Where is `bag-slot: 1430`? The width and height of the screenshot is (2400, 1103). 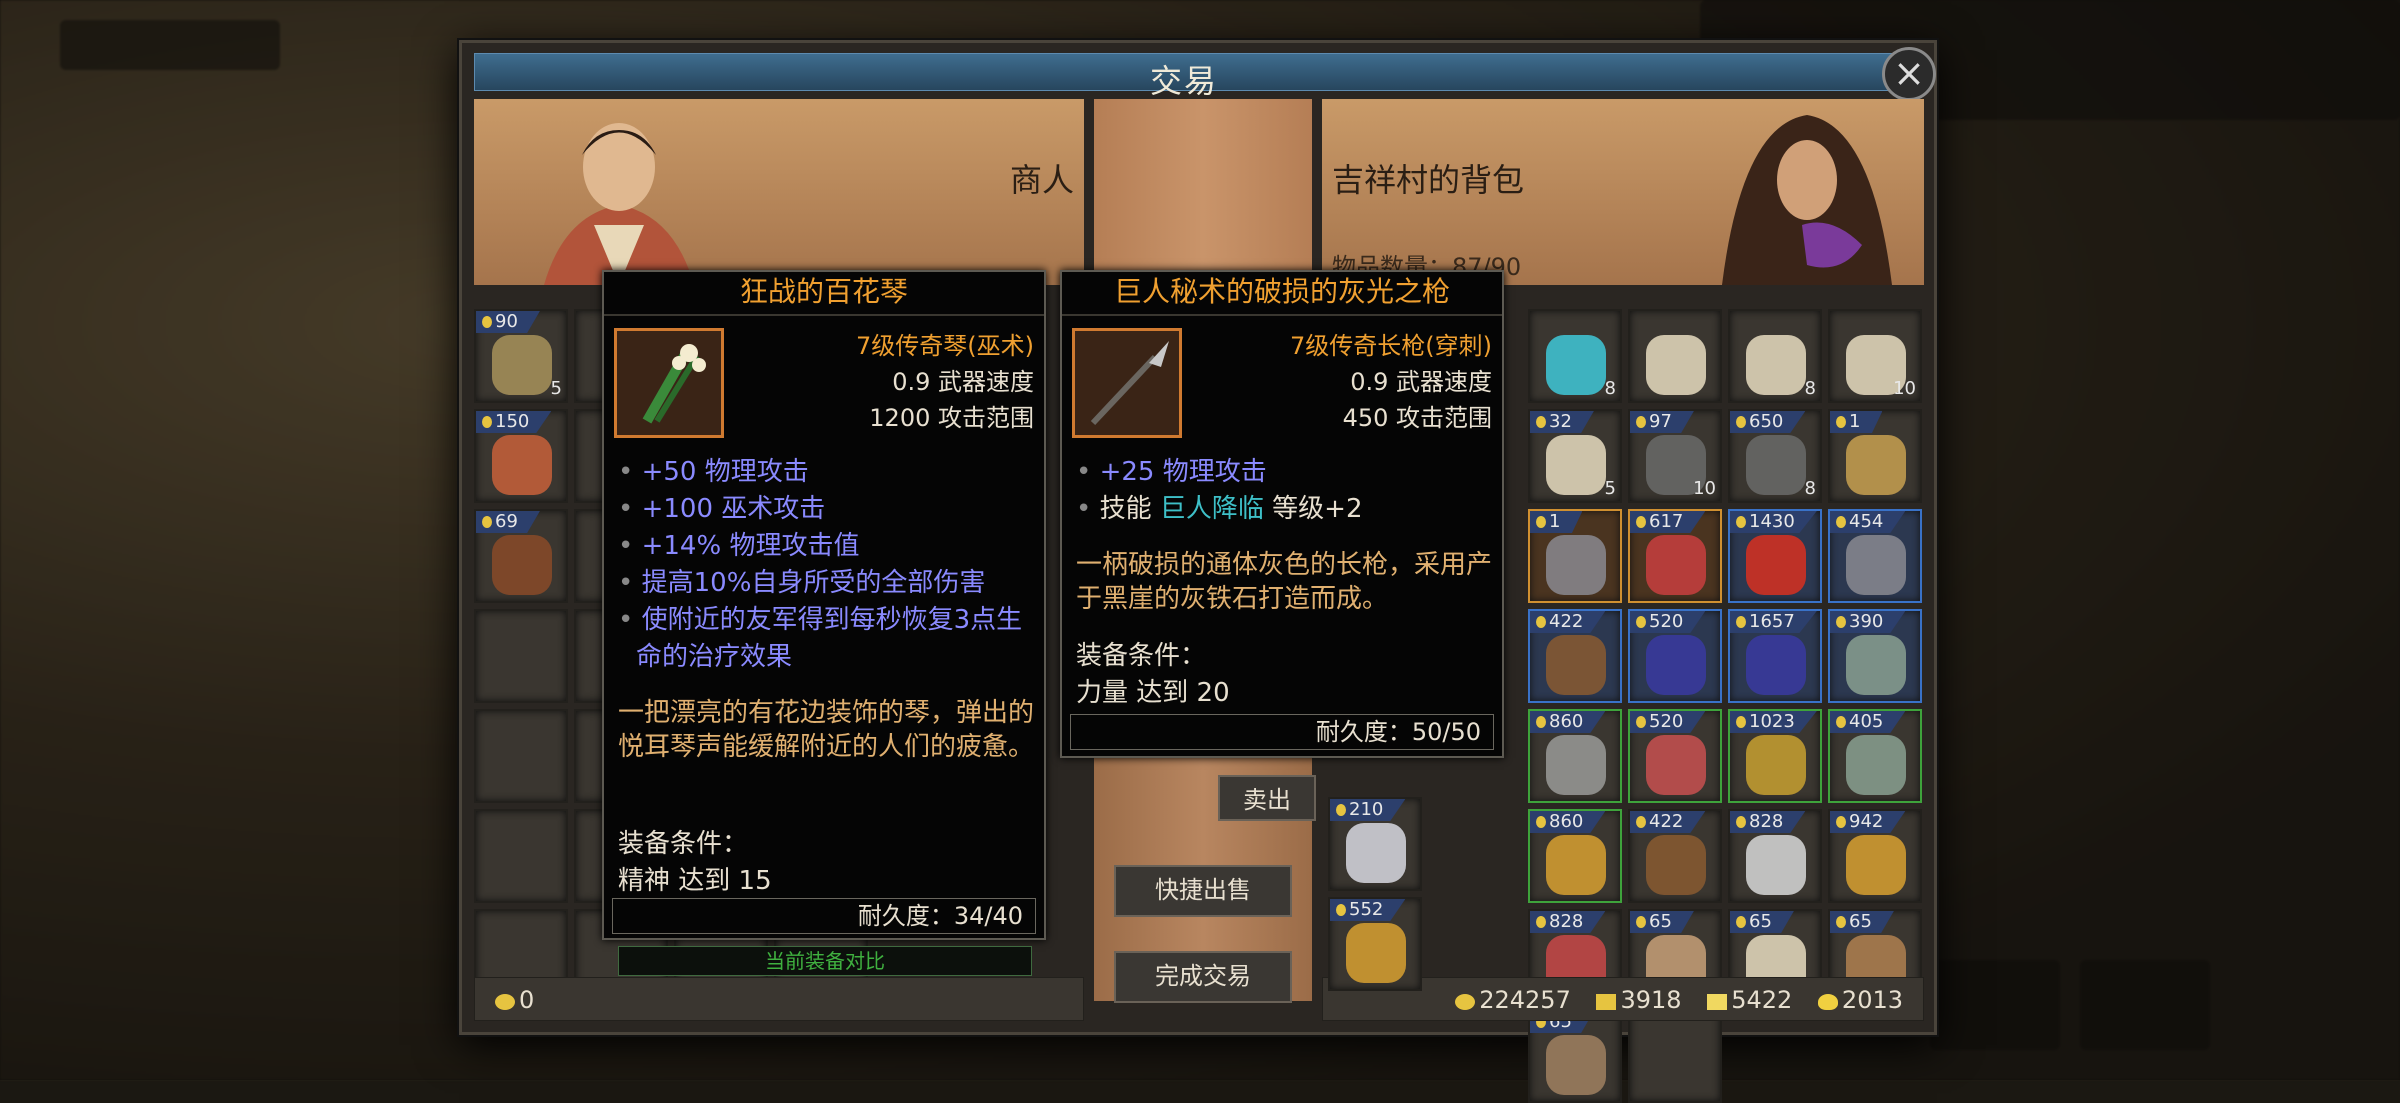
bag-slot: 1430 is located at coordinates (1775, 556).